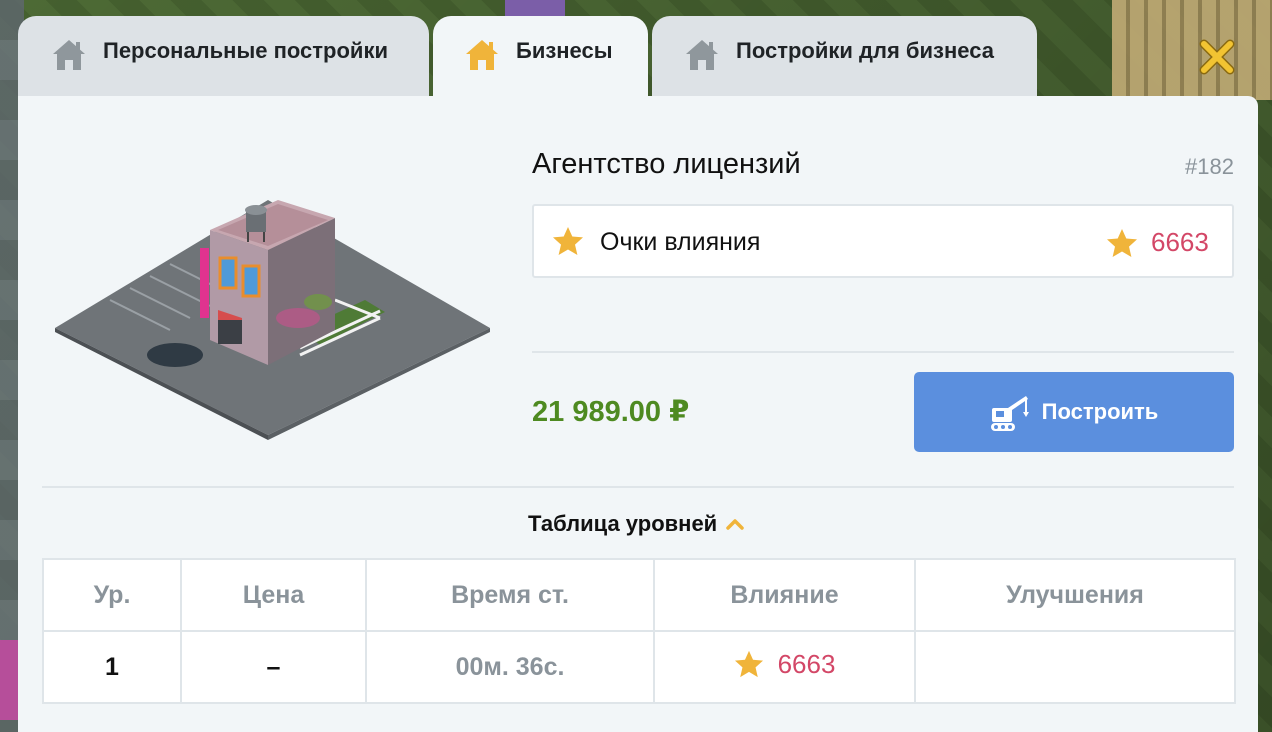 Image resolution: width=1272 pixels, height=732 pixels. Describe the element at coordinates (680, 242) in the screenshot. I see `influence-label: Очки влияния` at that location.